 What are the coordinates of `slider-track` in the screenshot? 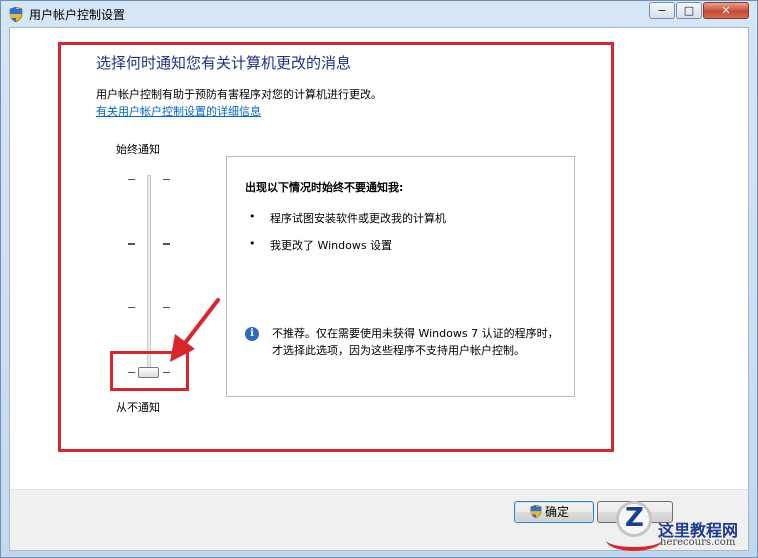 It's located at (149, 275).